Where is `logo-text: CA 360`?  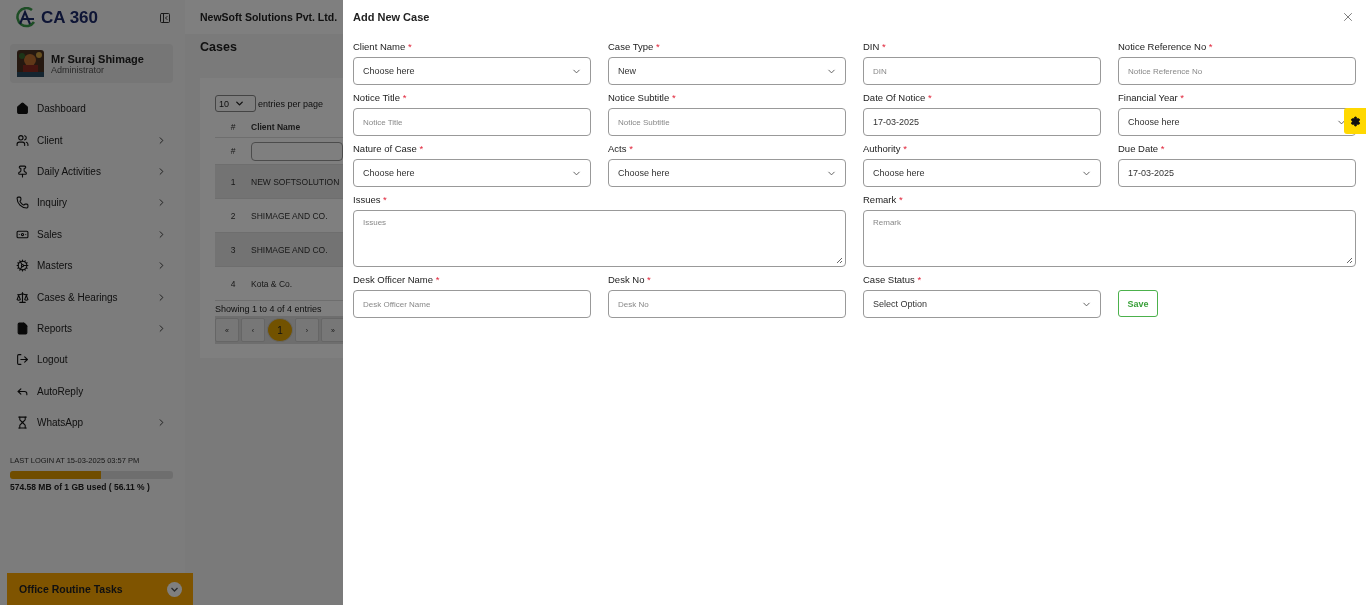
logo-text: CA 360 is located at coordinates (69, 18).